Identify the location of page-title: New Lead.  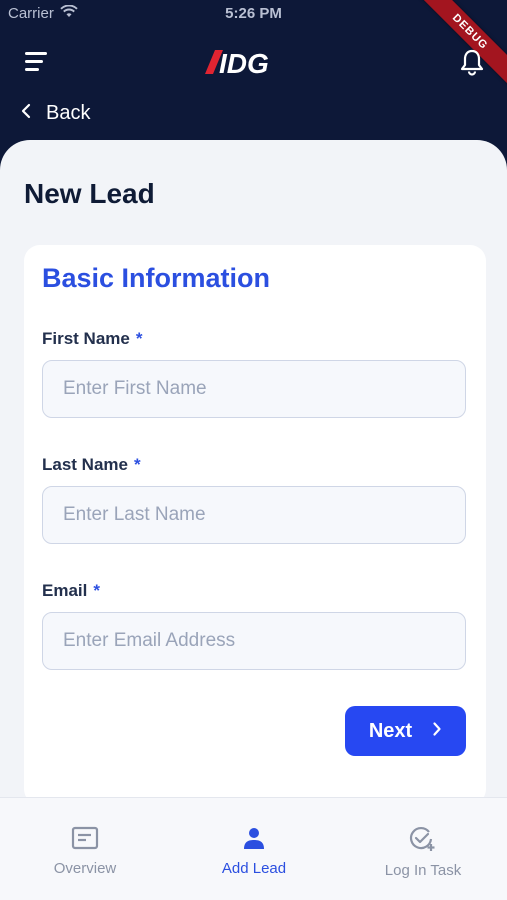
(89, 193).